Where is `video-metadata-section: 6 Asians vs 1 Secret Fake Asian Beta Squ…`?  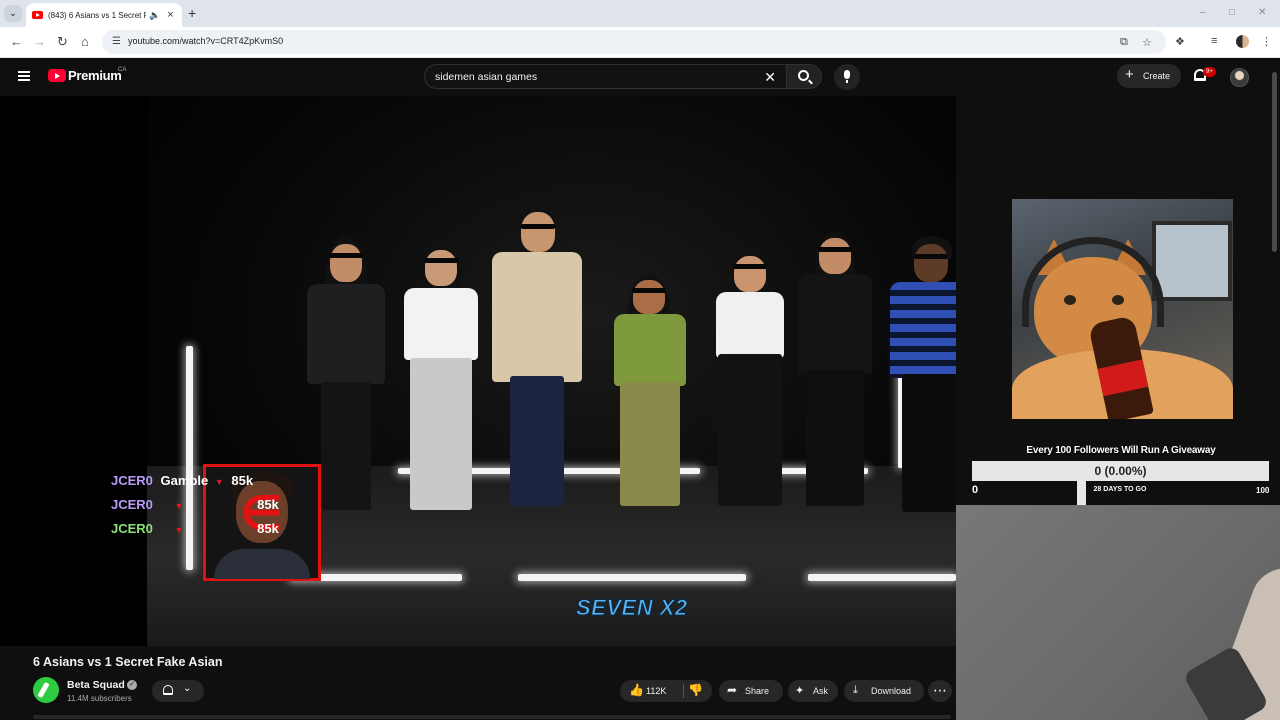
video-metadata-section: 6 Asians vs 1 Secret Fake Asian Beta Squ… is located at coordinates (478, 683).